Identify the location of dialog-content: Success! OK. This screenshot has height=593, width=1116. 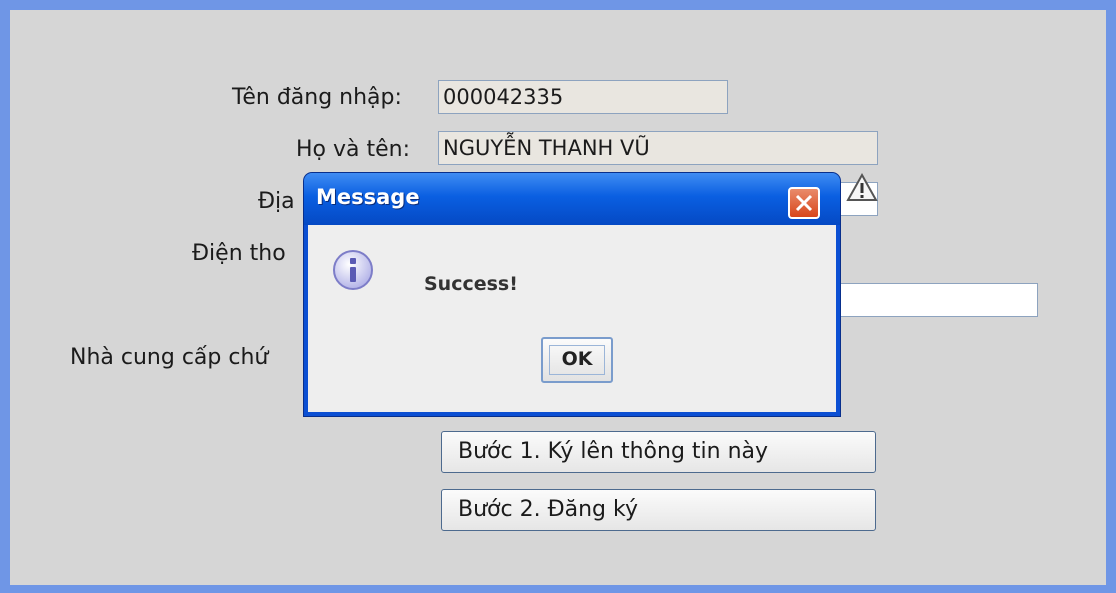
(572, 318).